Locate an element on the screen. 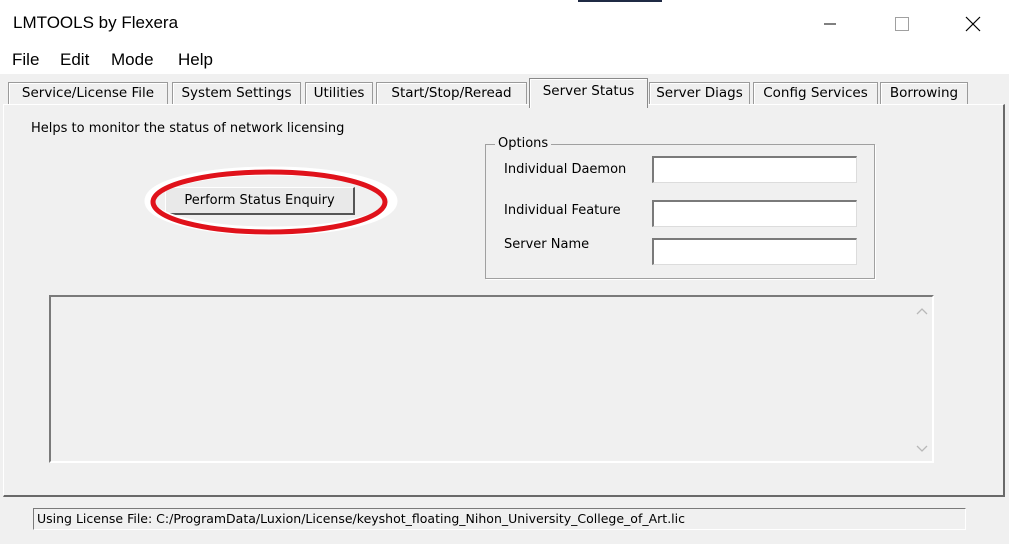 Image resolution: width=1009 pixels, height=544 pixels. individual-feature-label: Individual Feature is located at coordinates (562, 210).